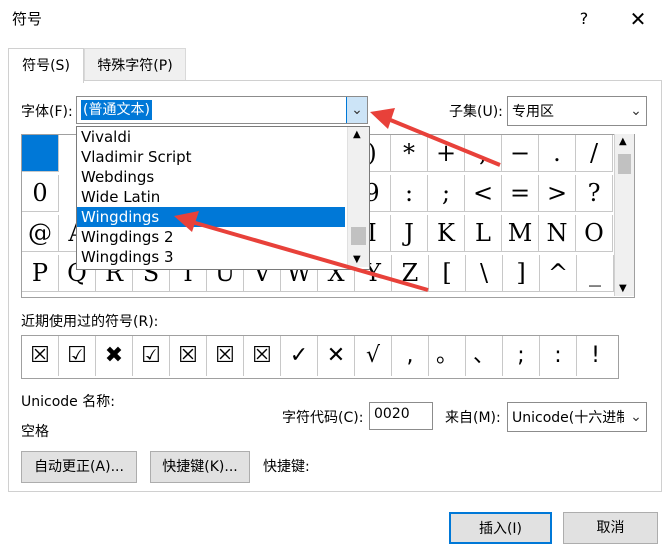 The image size is (670, 557). I want to click on title-bar, so click(335, 20).